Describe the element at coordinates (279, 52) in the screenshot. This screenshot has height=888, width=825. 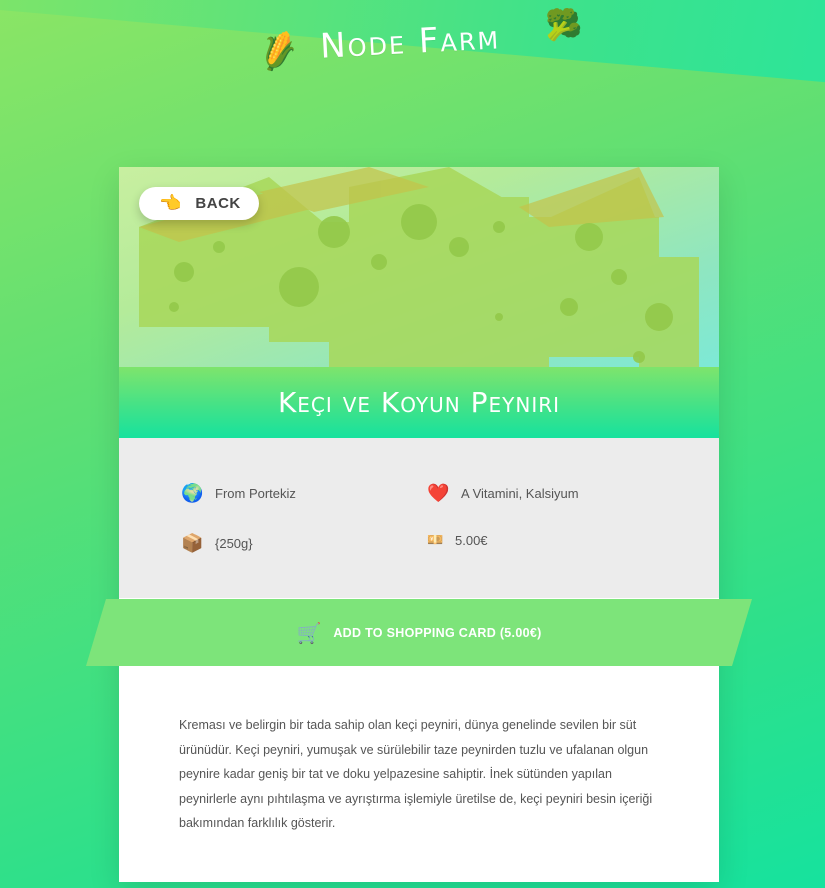
I see `corn-icon: 🌽` at that location.